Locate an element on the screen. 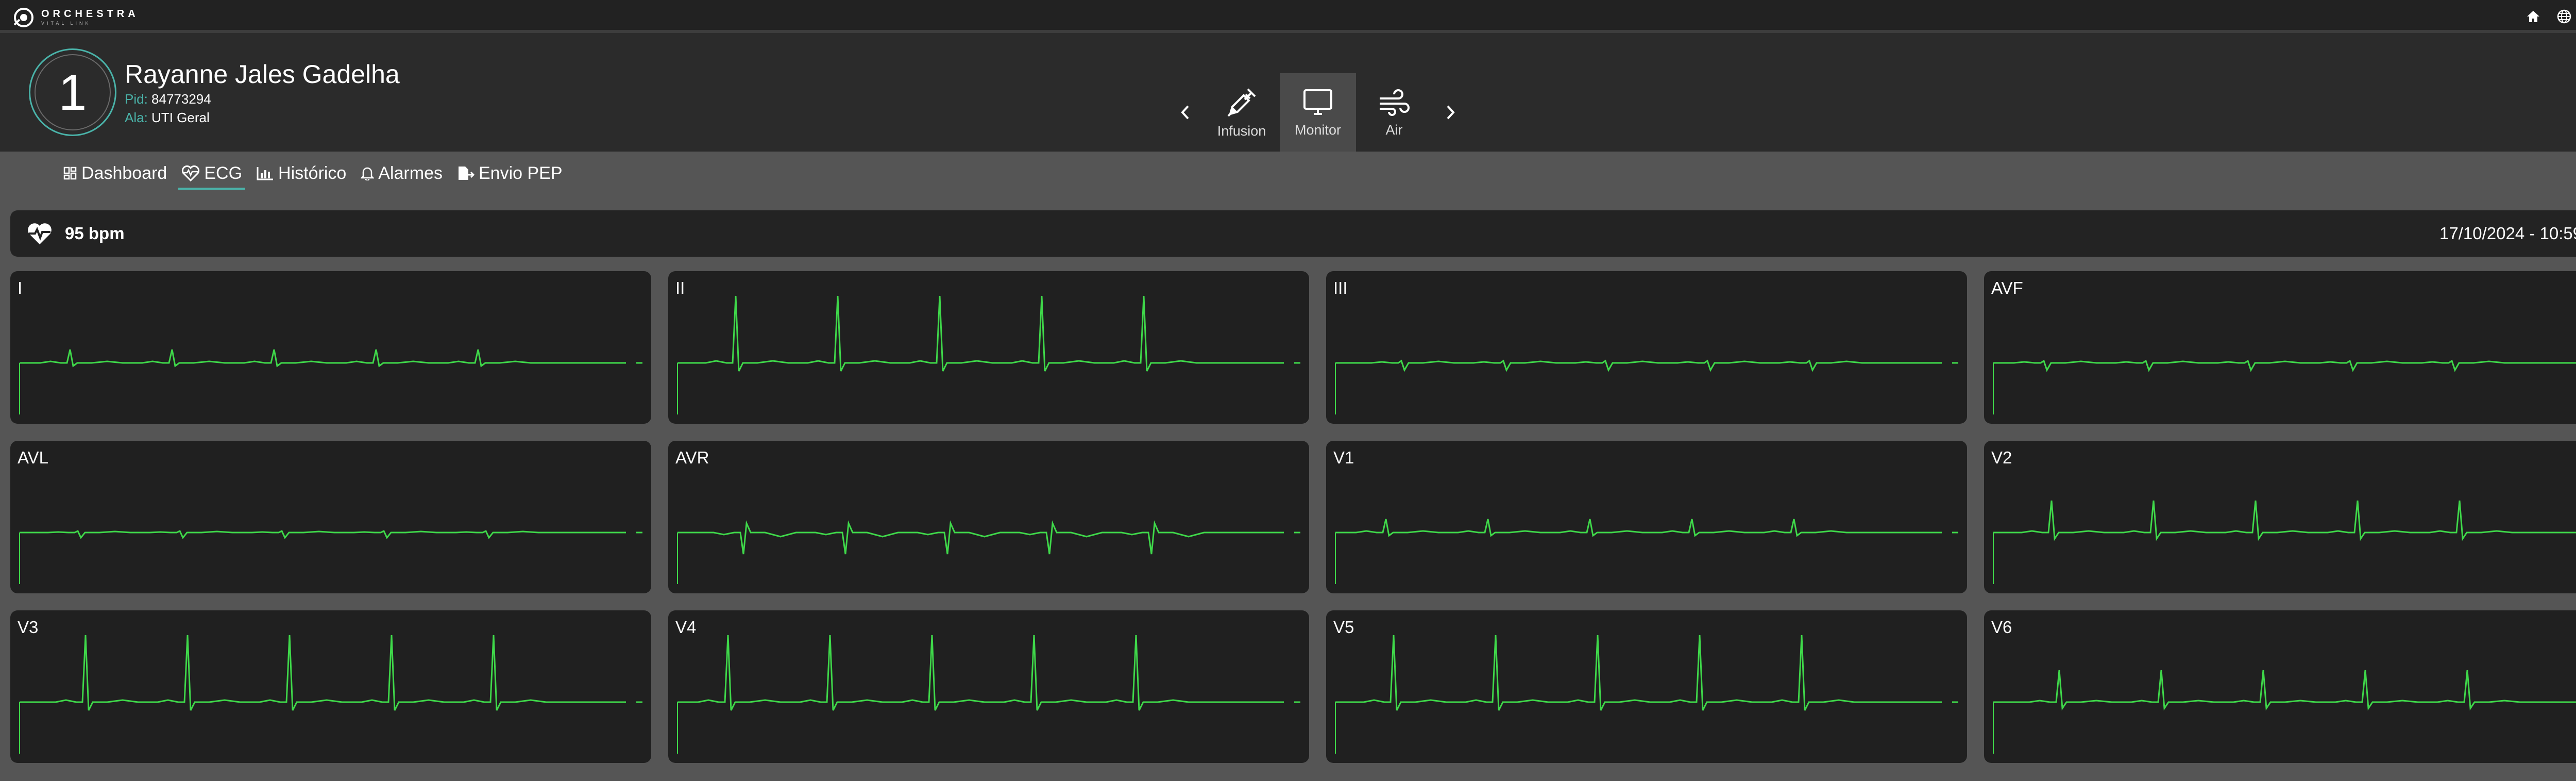  brand-name: ORCHESTRA is located at coordinates (90, 14).